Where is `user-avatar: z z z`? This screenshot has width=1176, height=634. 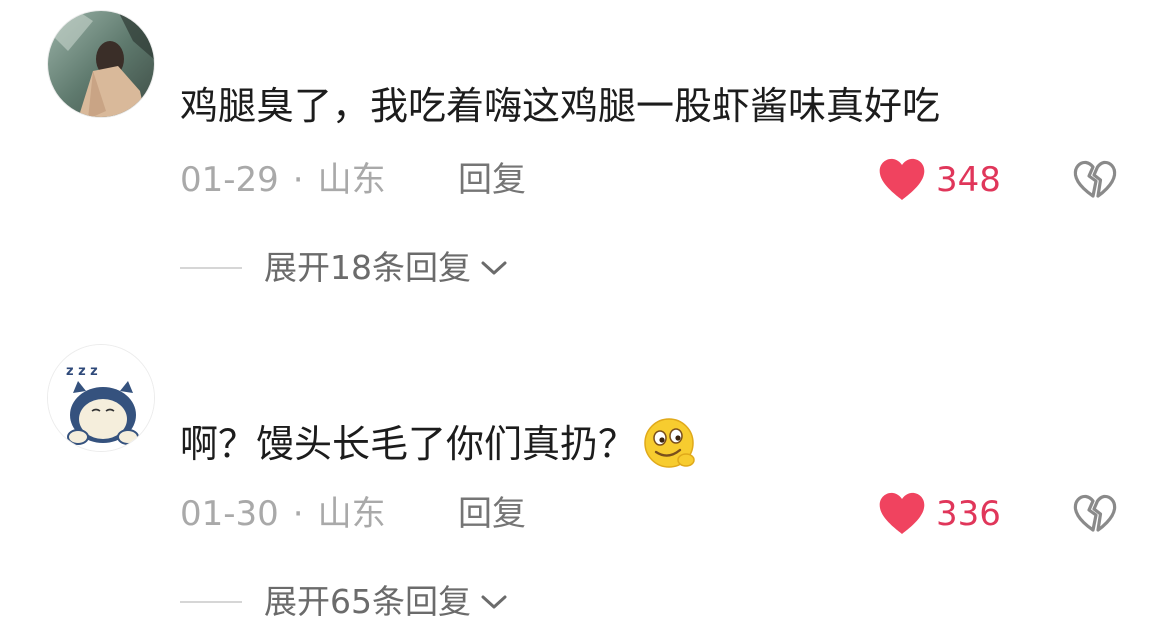
user-avatar: z z z is located at coordinates (101, 398).